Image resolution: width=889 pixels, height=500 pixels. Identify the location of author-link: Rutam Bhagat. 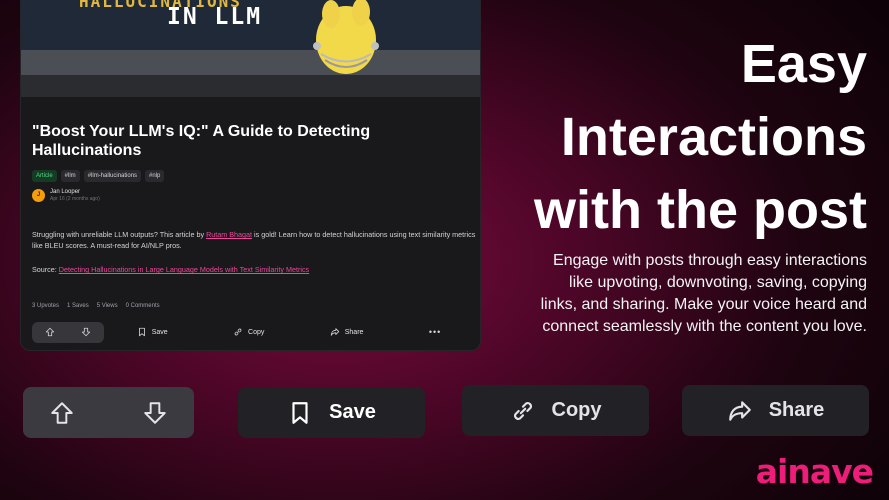
(229, 234).